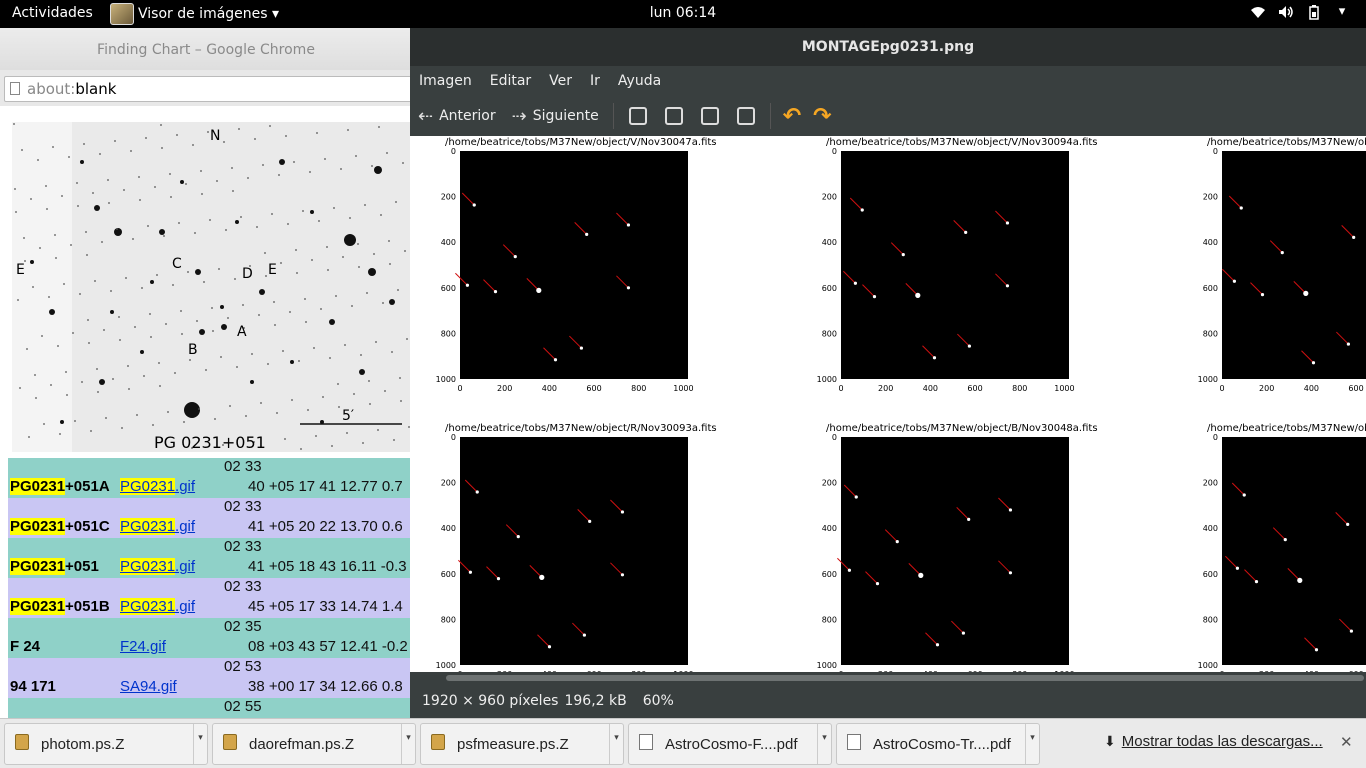 This screenshot has height=768, width=1366. What do you see at coordinates (33, 686) in the screenshot?
I see `star-name-suffix: 94 171` at bounding box center [33, 686].